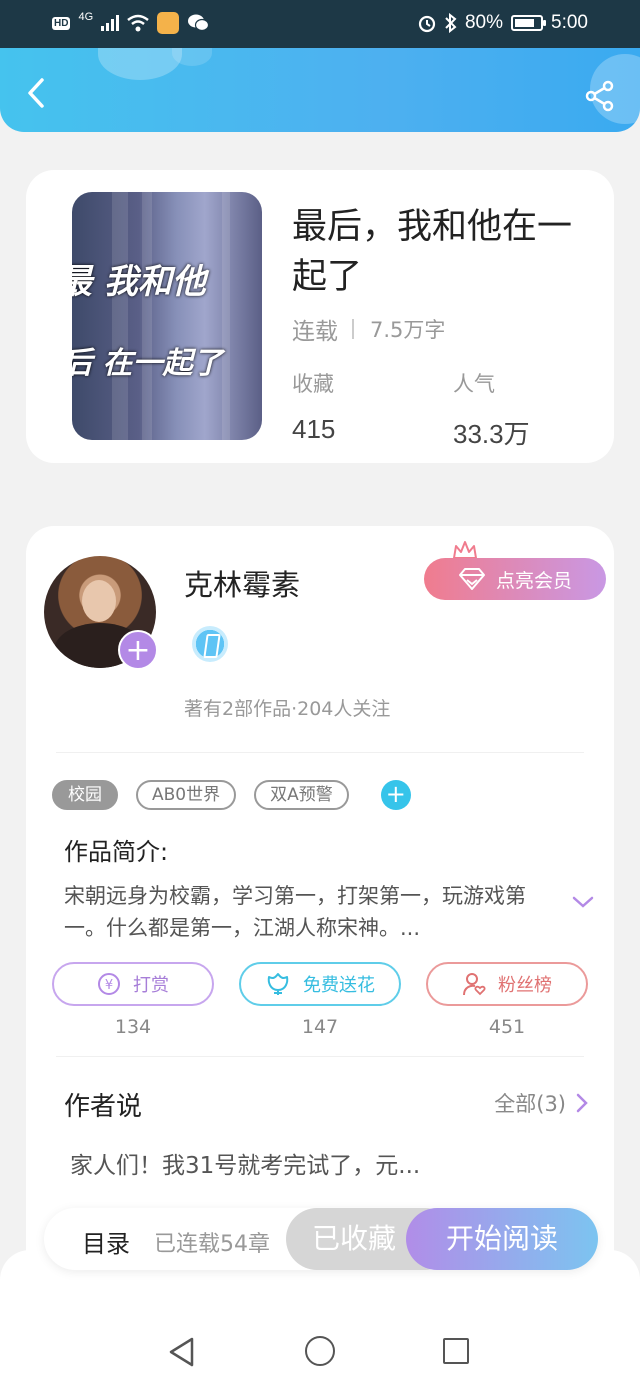 This screenshot has width=640, height=1387. I want to click on coin-icon: ¥, so click(109, 984).